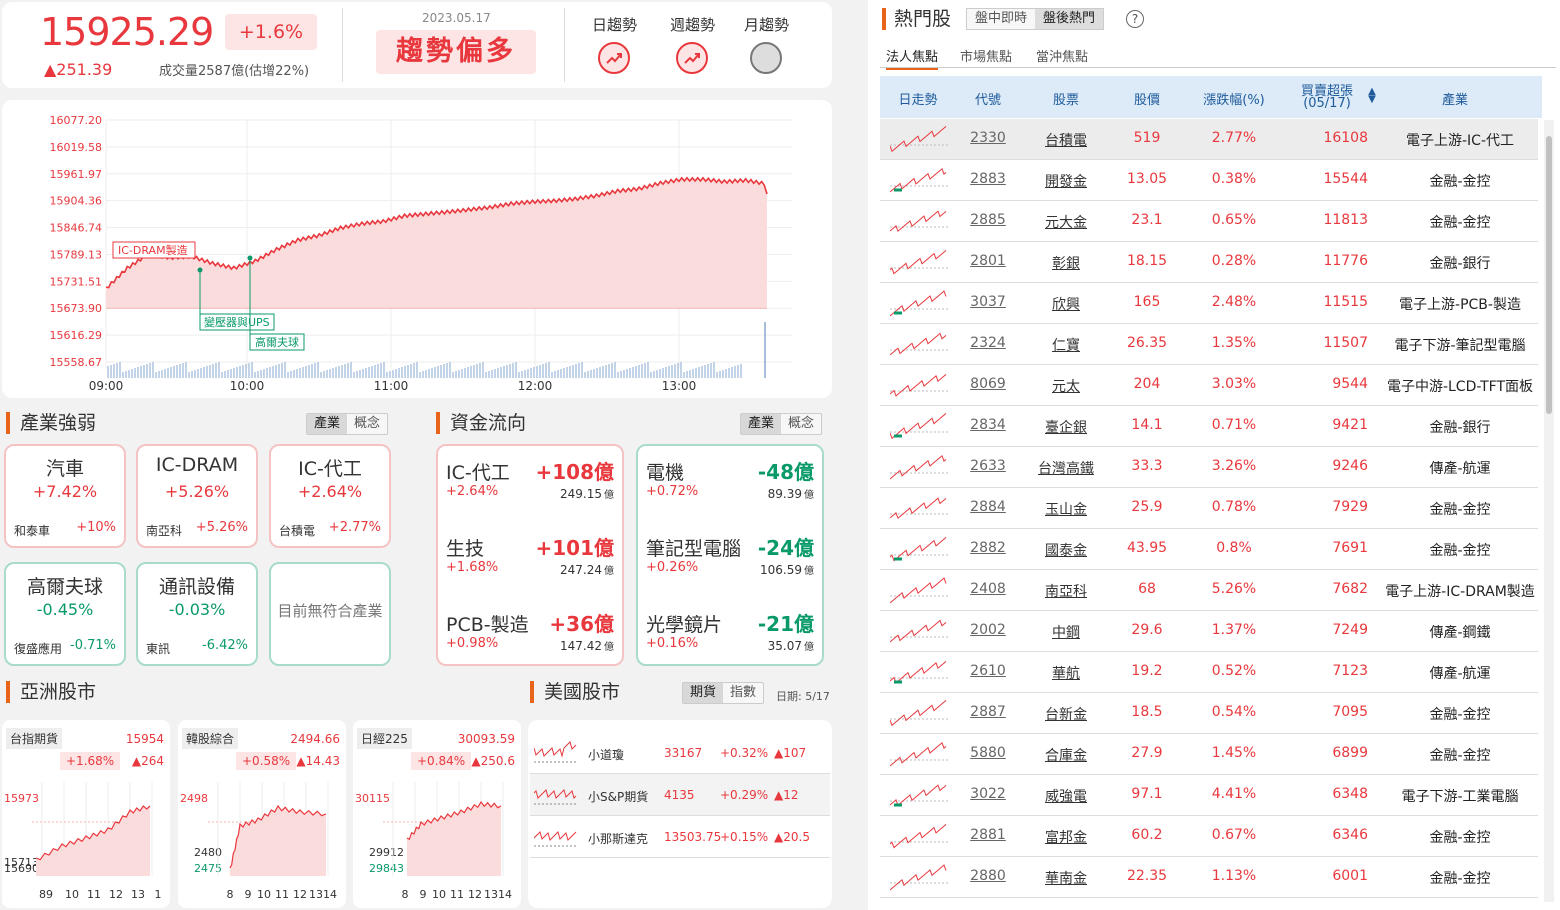  Describe the element at coordinates (1066, 468) in the screenshot. I see `stock-name: 台灣高鐵` at that location.